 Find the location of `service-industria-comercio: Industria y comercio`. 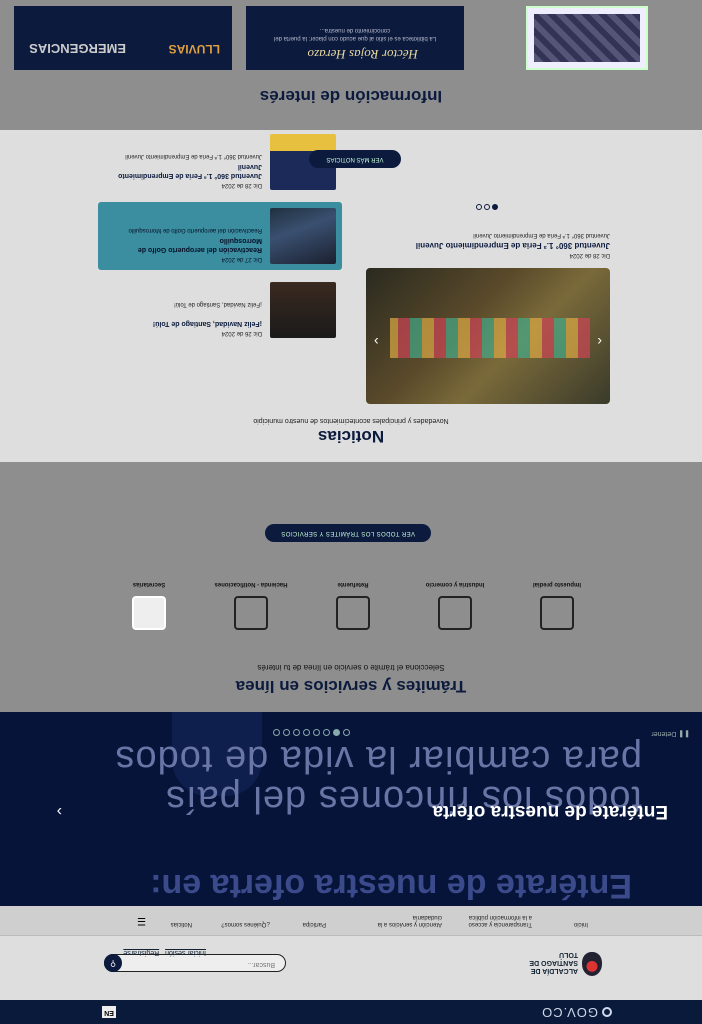

service-industria-comercio: Industria y comercio is located at coordinates (455, 605).